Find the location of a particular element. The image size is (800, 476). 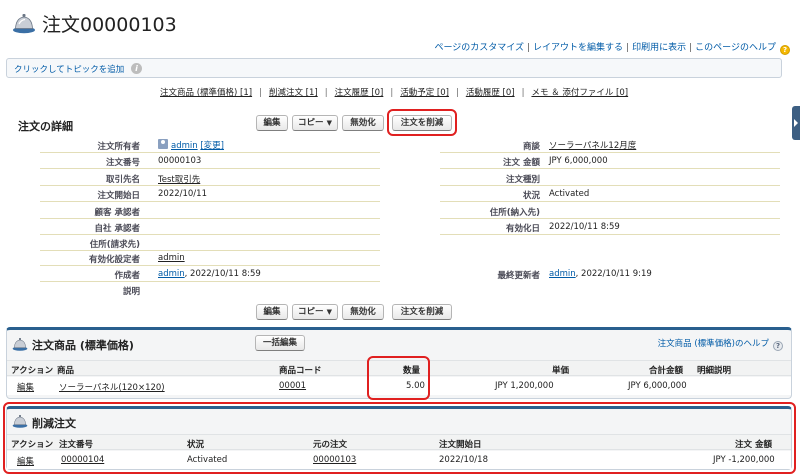

related-link-reduction-orders: 削減注文 [1] is located at coordinates (293, 93).